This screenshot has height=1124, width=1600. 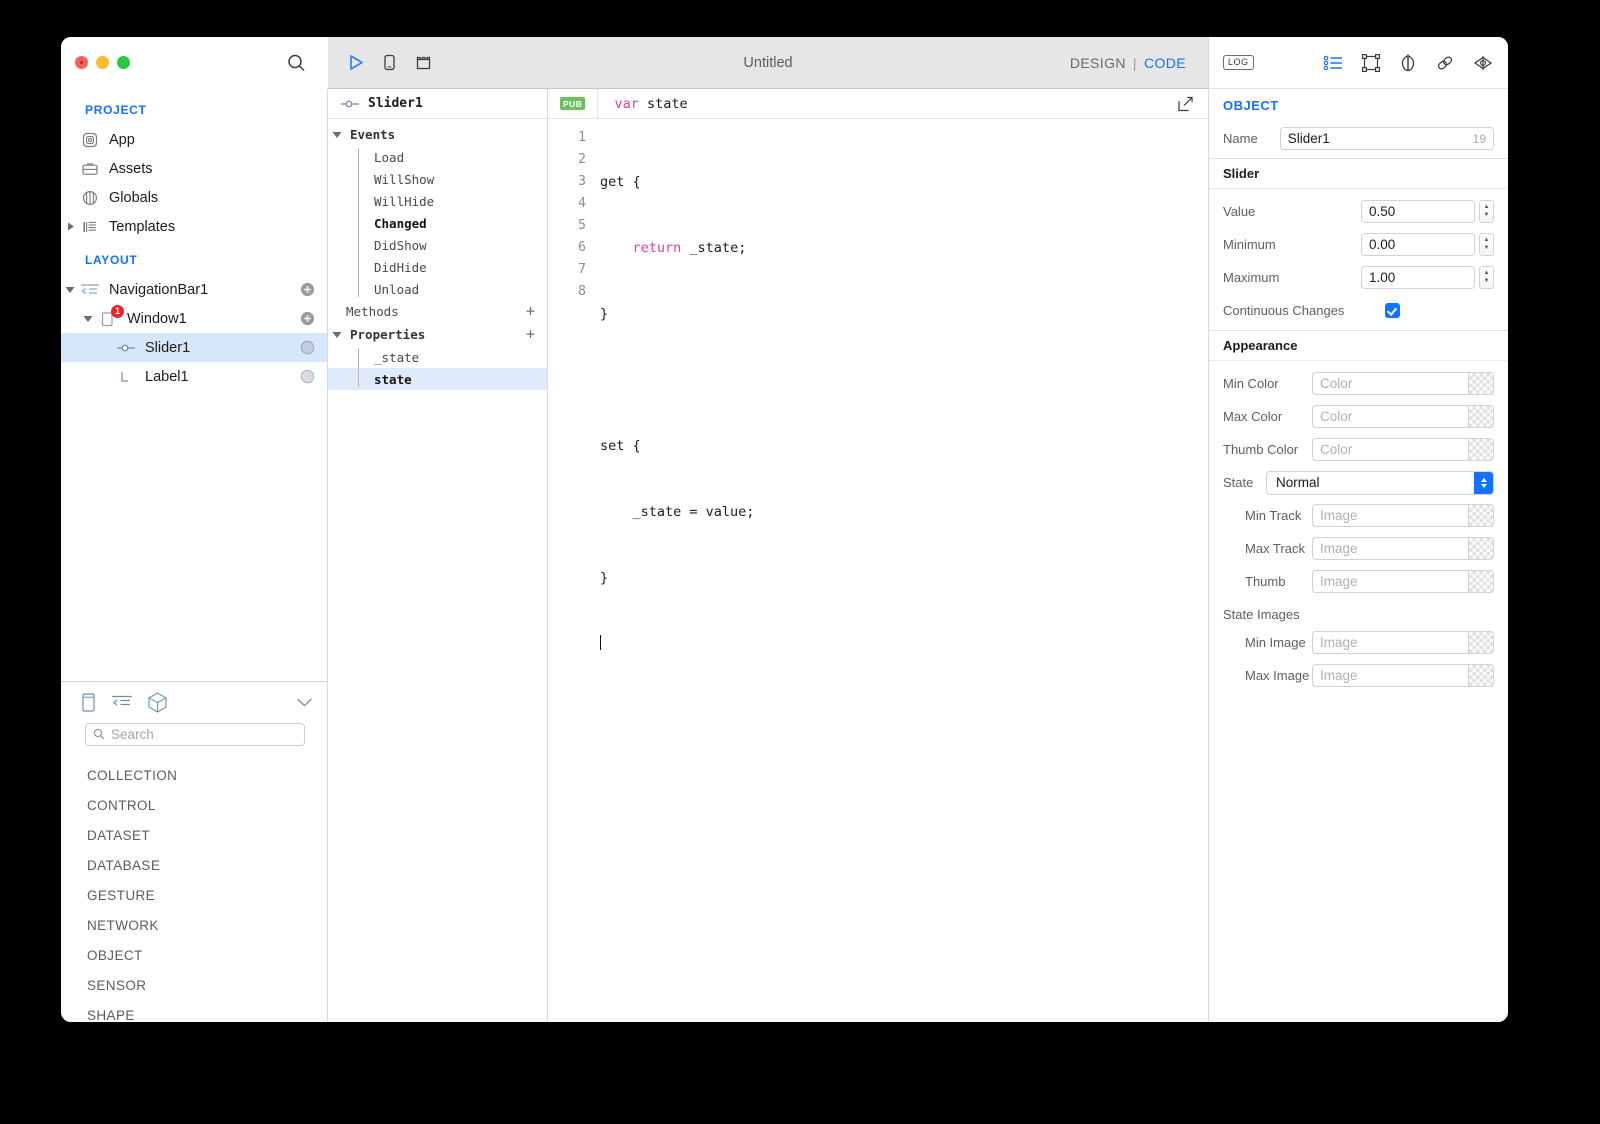 What do you see at coordinates (1403, 515) in the screenshot?
I see `min-track-input: Image` at bounding box center [1403, 515].